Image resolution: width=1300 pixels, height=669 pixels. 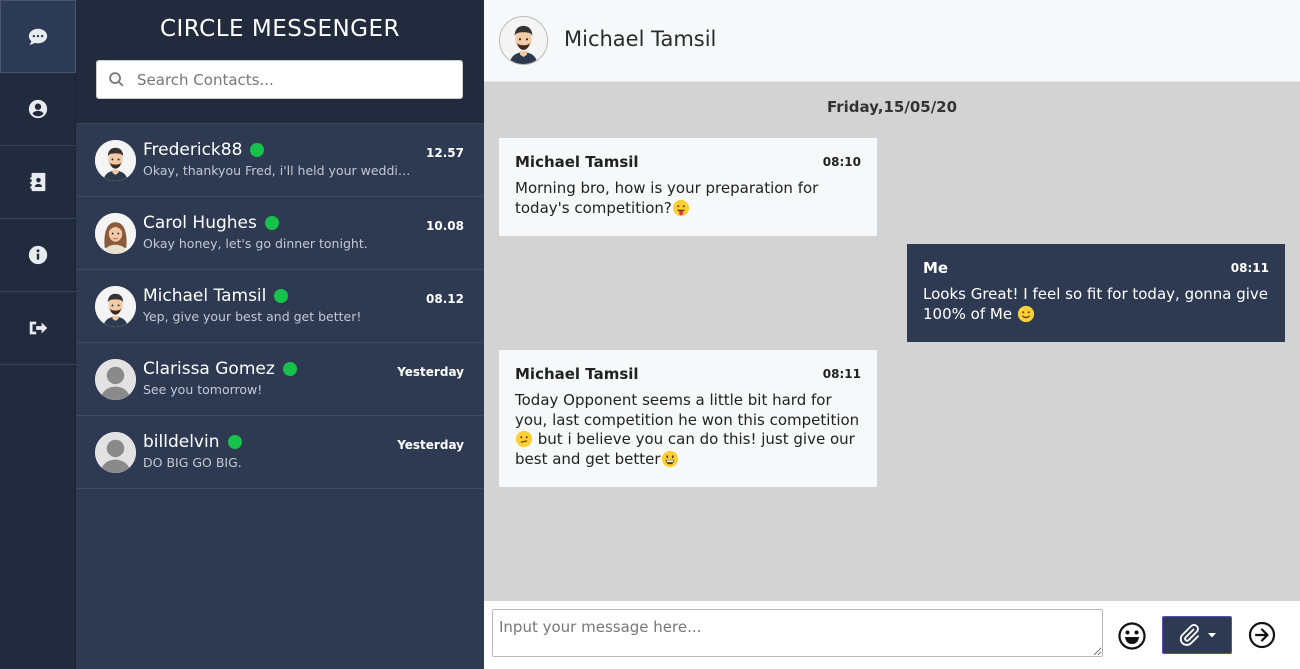 I want to click on rail-profile, so click(x=38, y=109).